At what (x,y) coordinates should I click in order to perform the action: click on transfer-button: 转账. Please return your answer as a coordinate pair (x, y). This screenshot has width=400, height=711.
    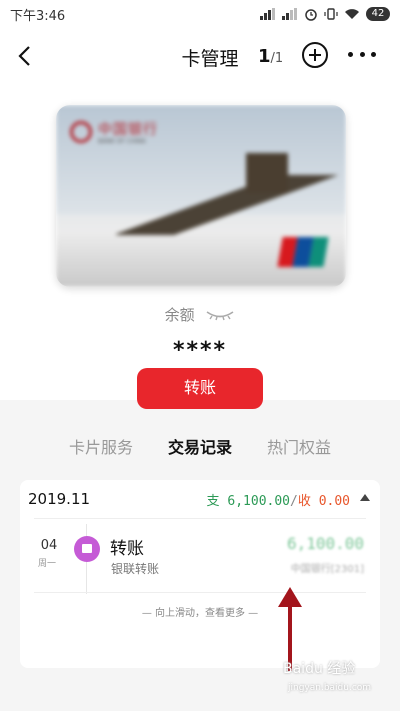
    Looking at the image, I should click on (200, 388).